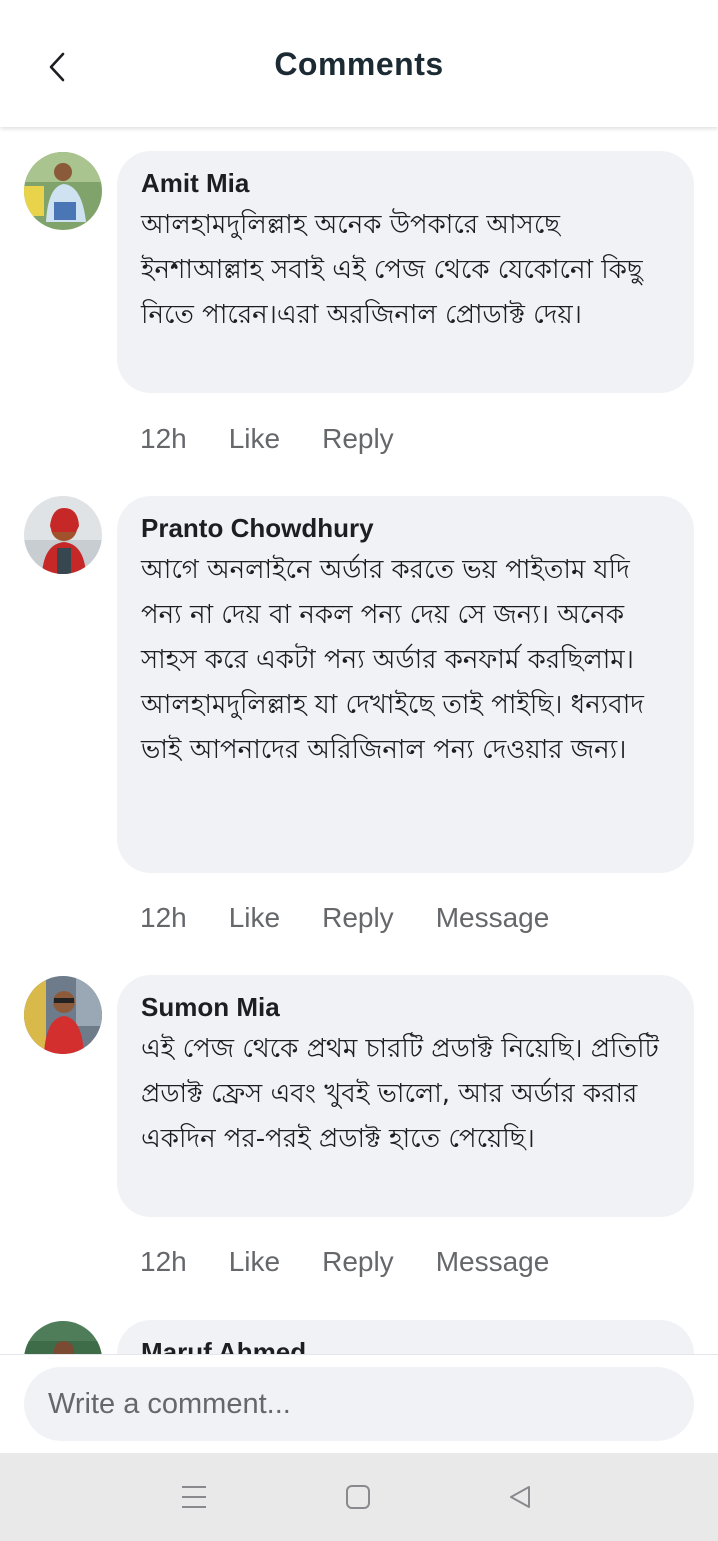 This screenshot has width=718, height=1541. I want to click on comment-author: Amit Mia, so click(405, 183).